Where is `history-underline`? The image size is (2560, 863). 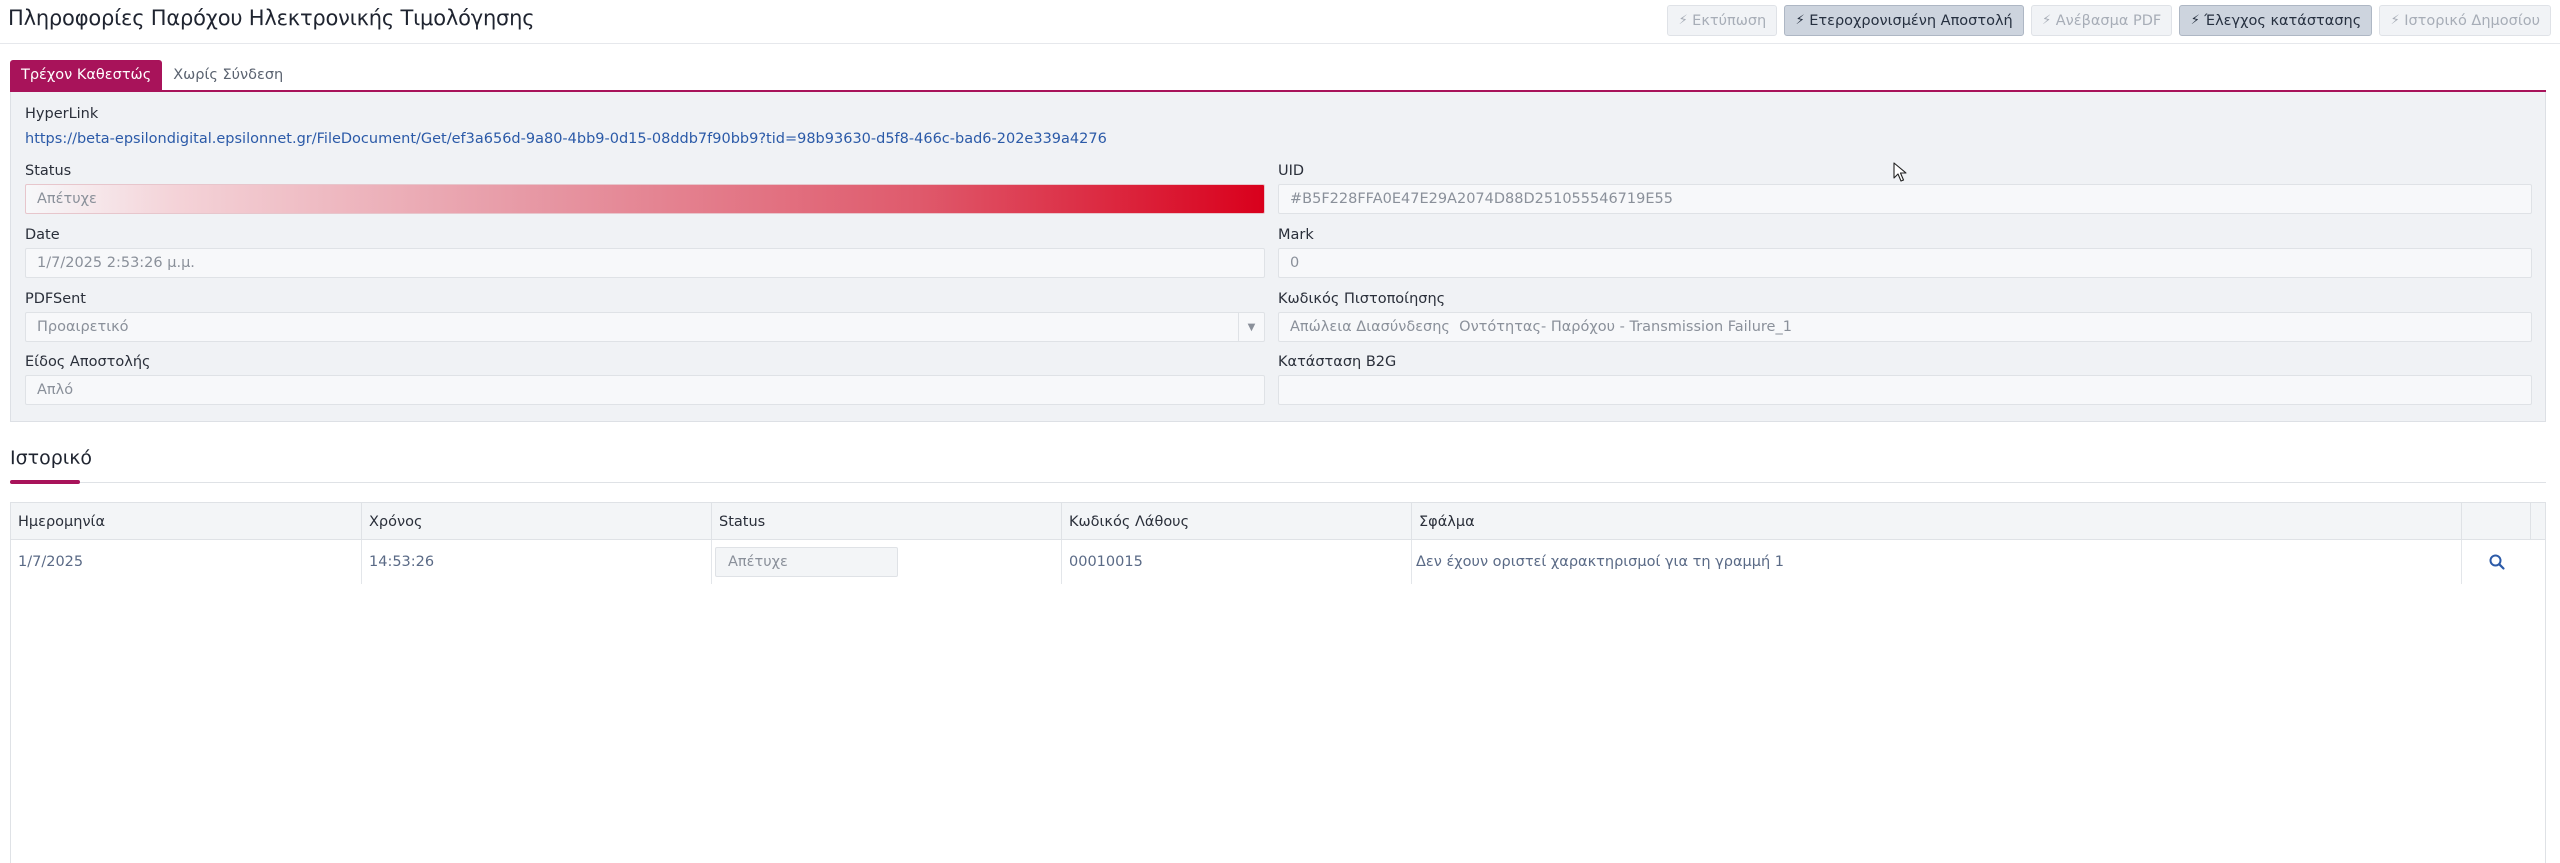
history-underline is located at coordinates (45, 482).